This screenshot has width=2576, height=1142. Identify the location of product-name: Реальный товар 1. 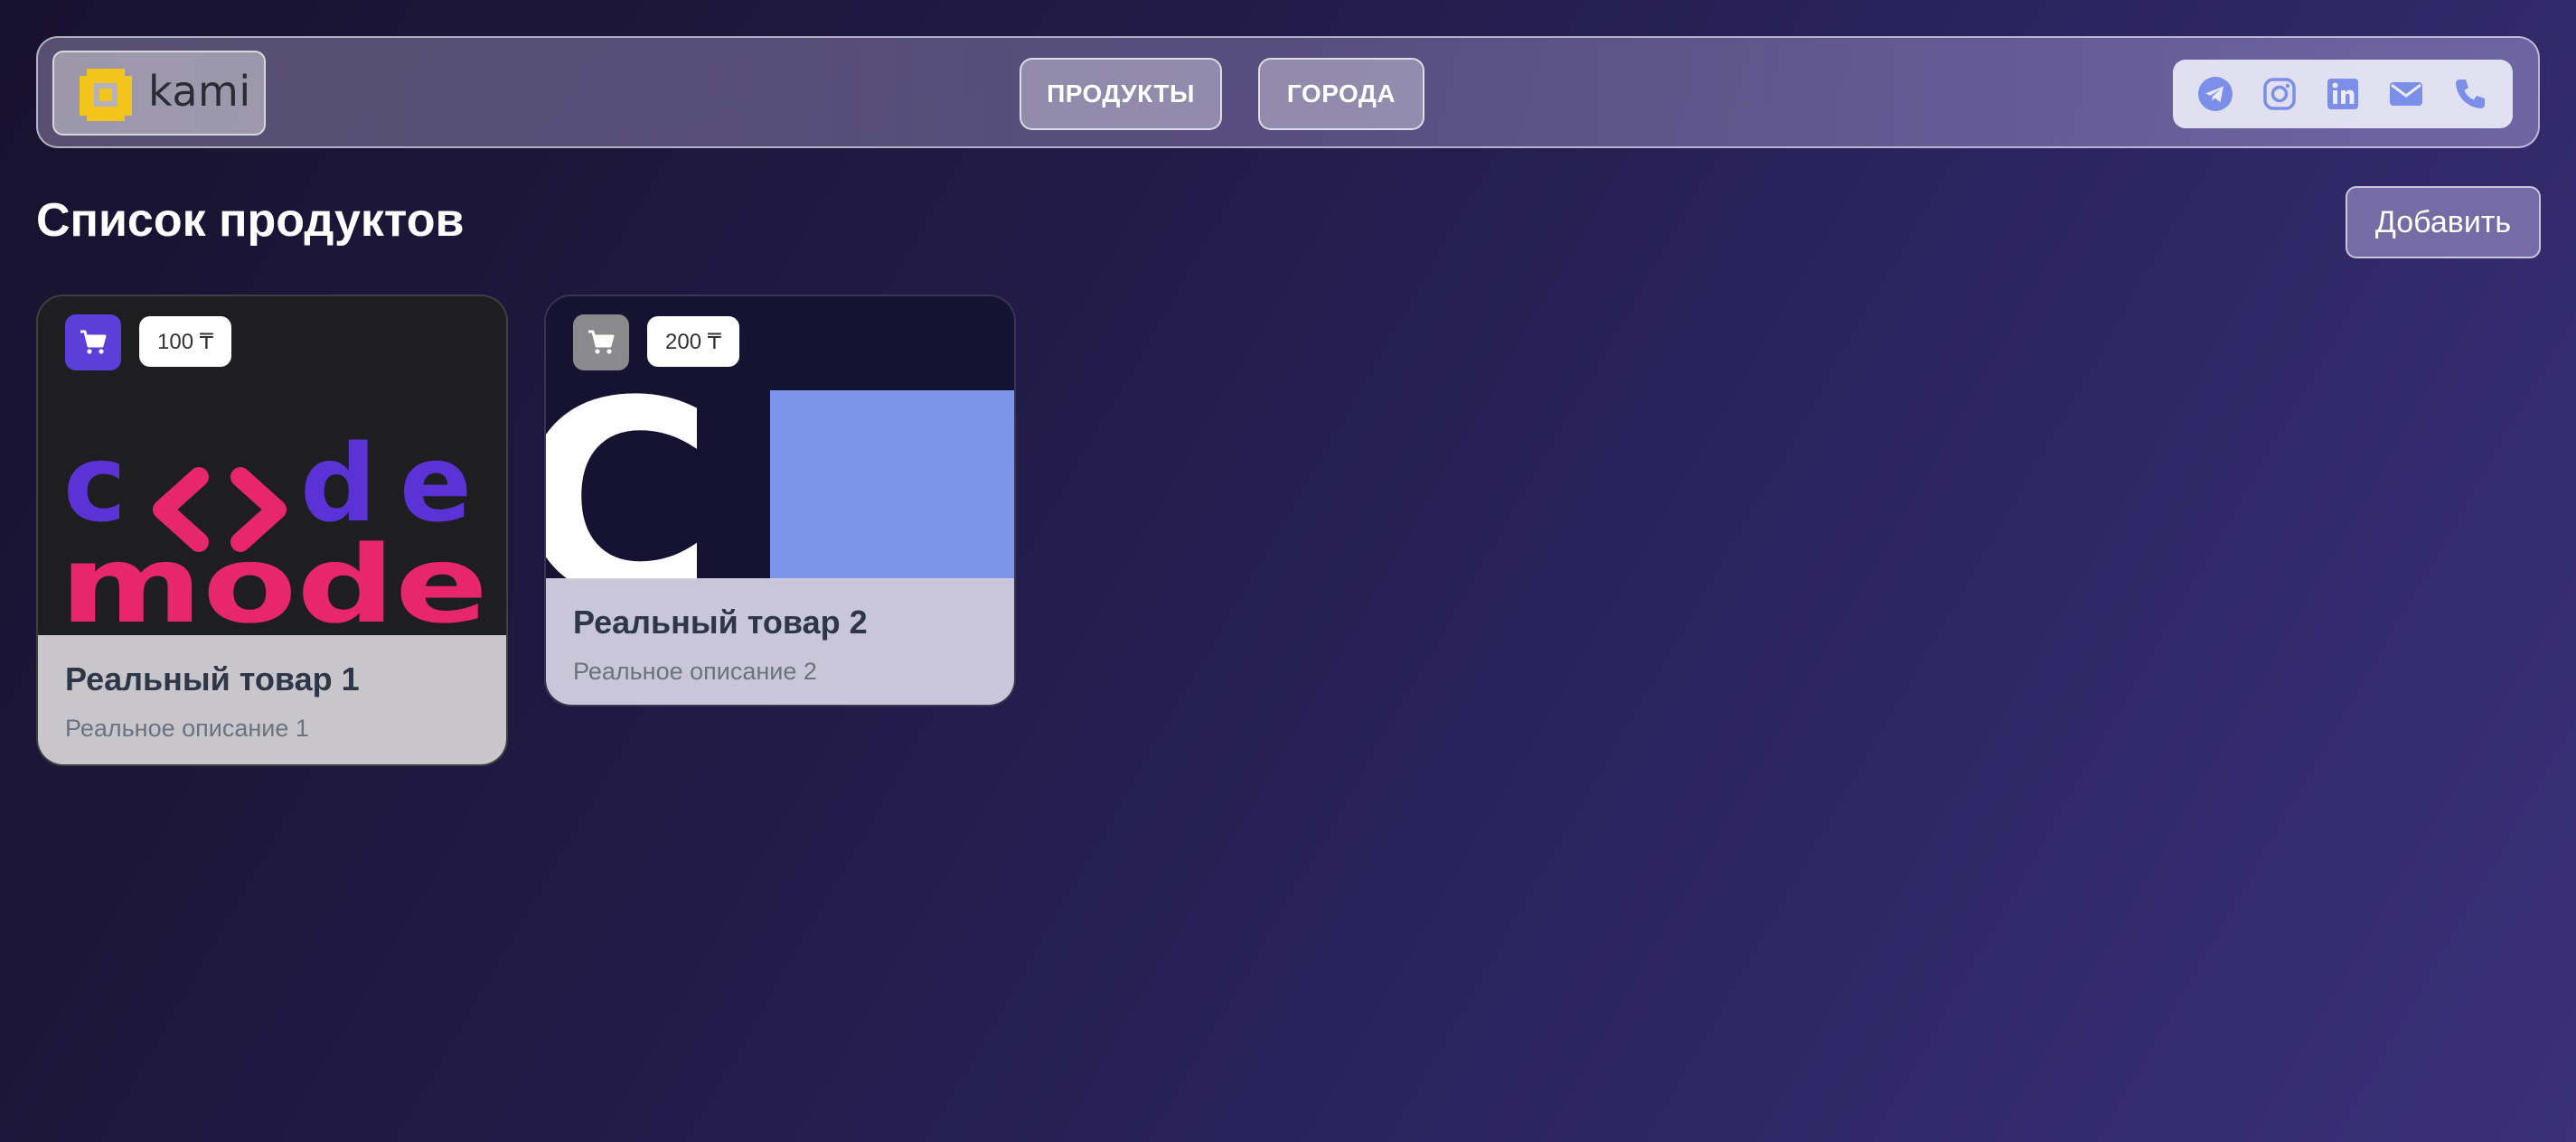
(213, 678).